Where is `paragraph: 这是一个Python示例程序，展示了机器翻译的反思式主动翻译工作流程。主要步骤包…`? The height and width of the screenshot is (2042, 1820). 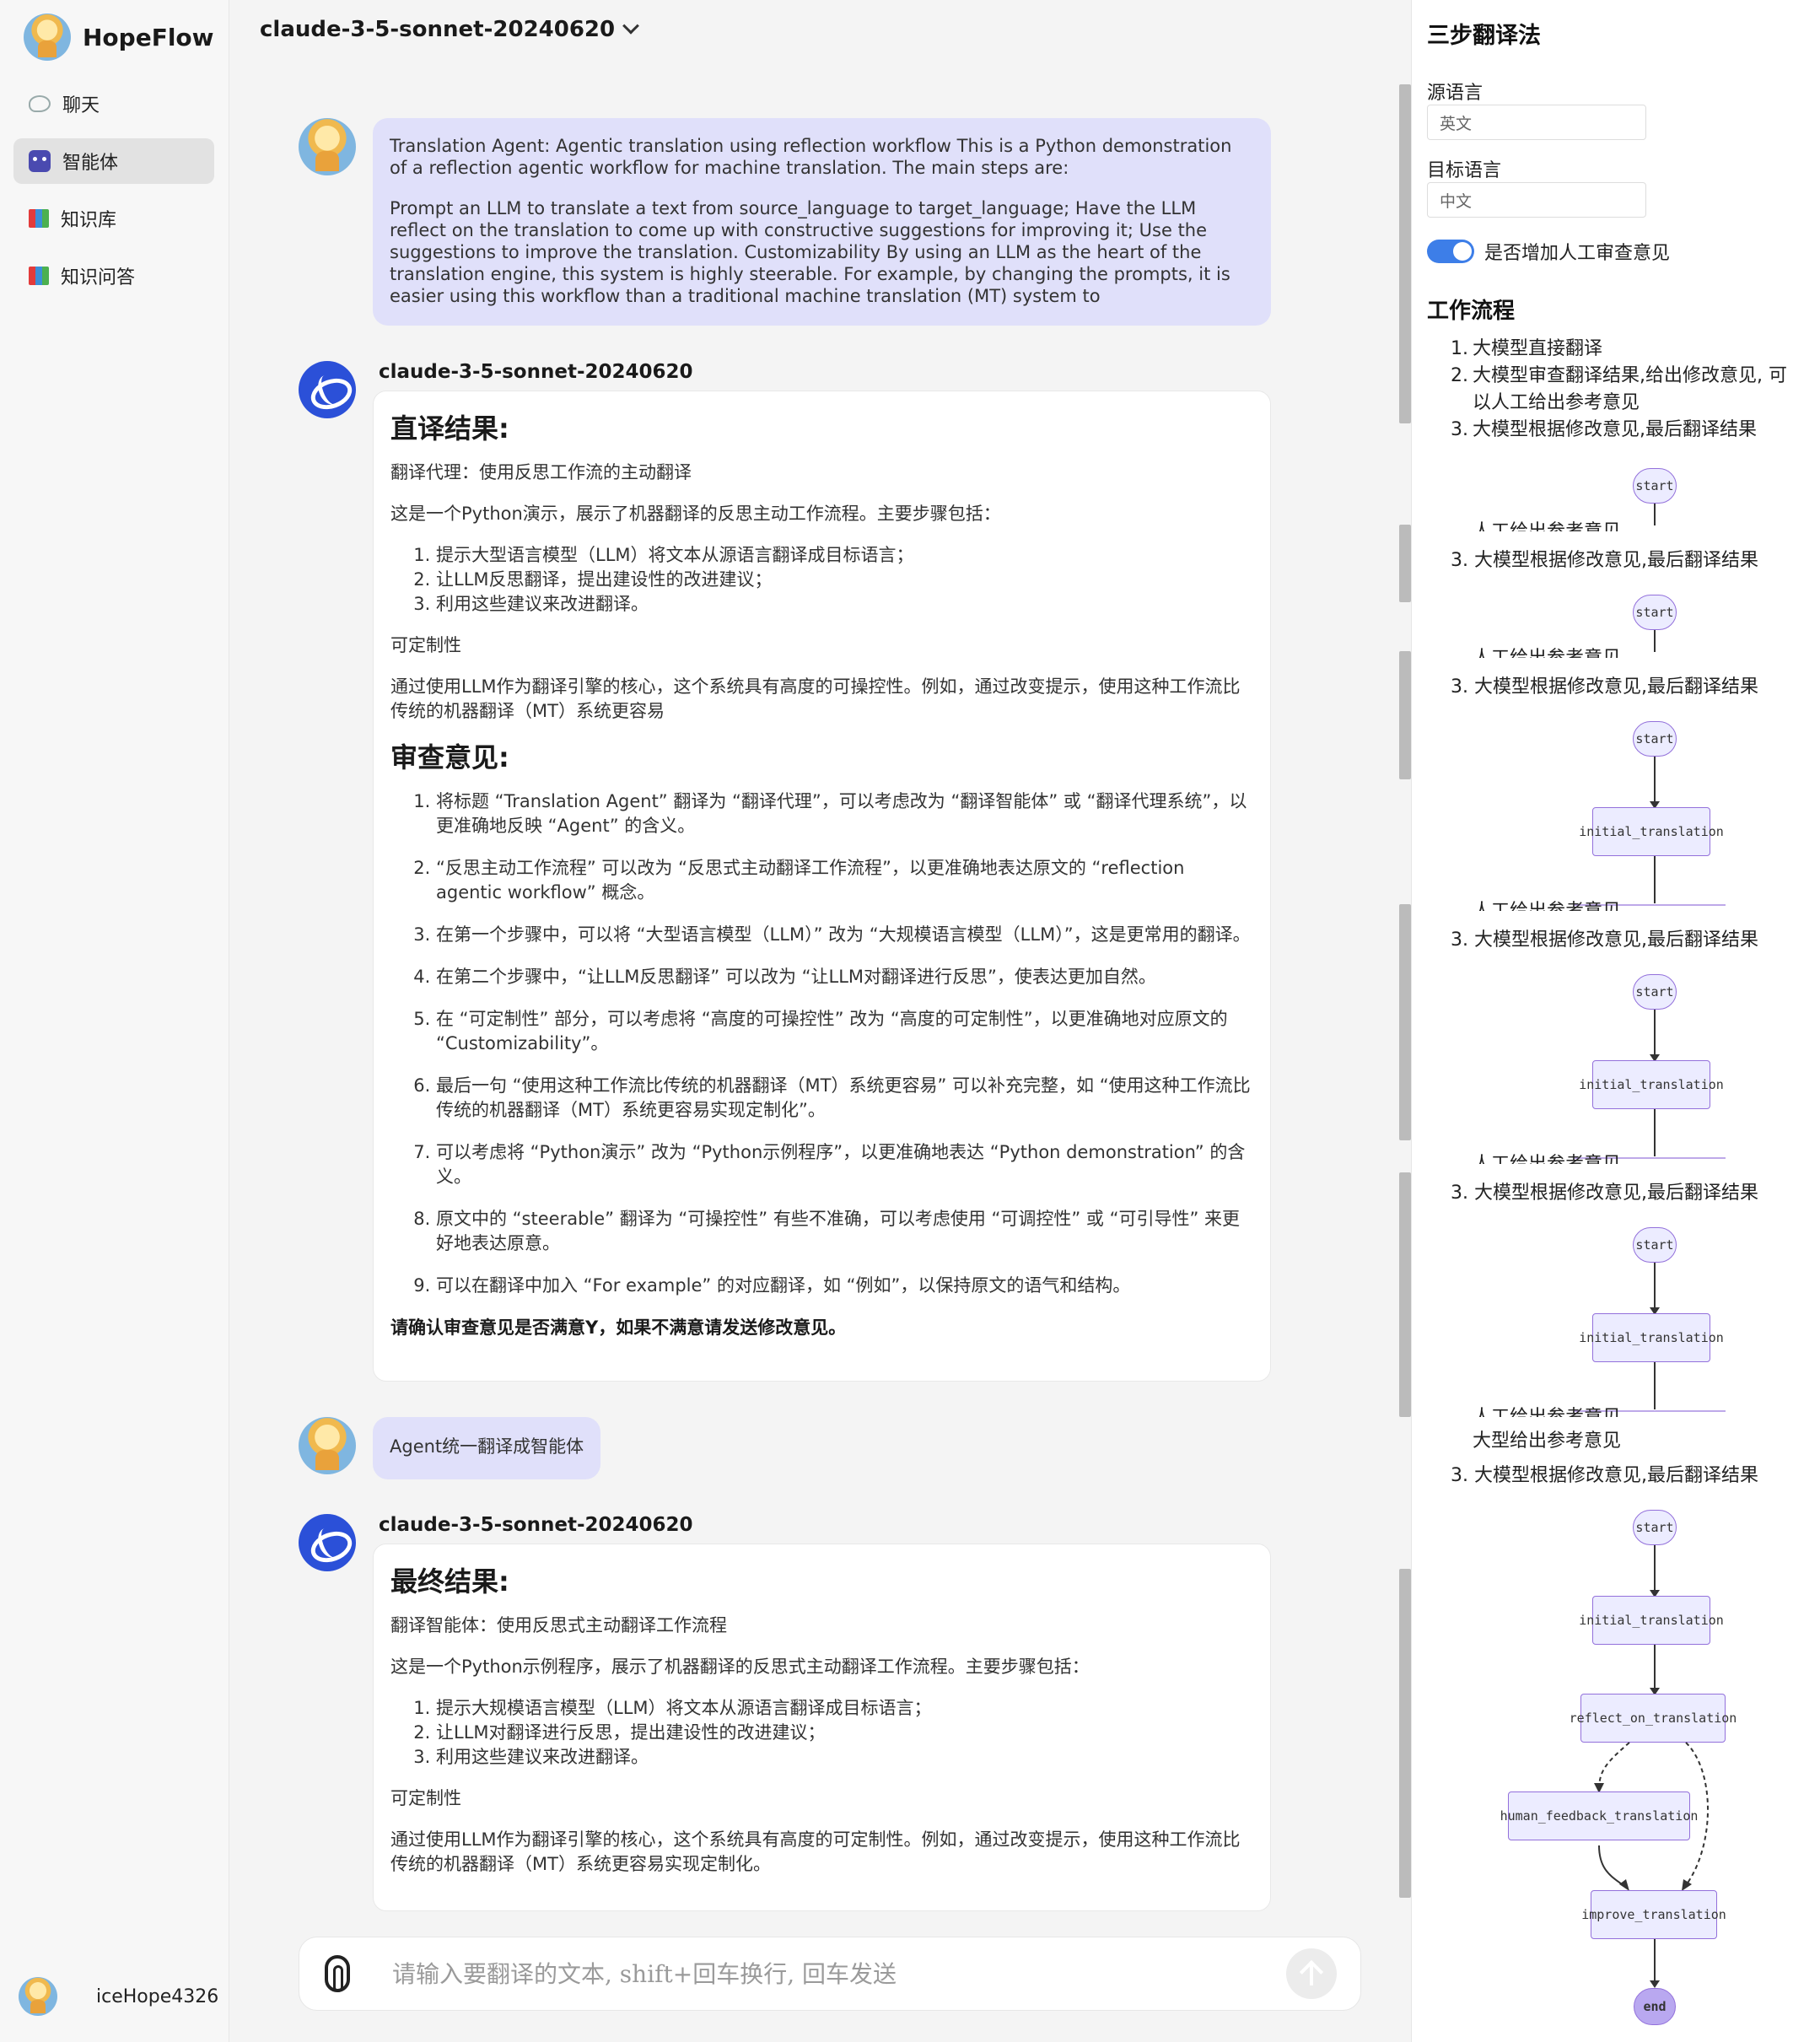
paragraph: 这是一个Python示例程序，展示了机器翻译的反思式主动翻译工作流程。主要步骤包… is located at coordinates (740, 1667).